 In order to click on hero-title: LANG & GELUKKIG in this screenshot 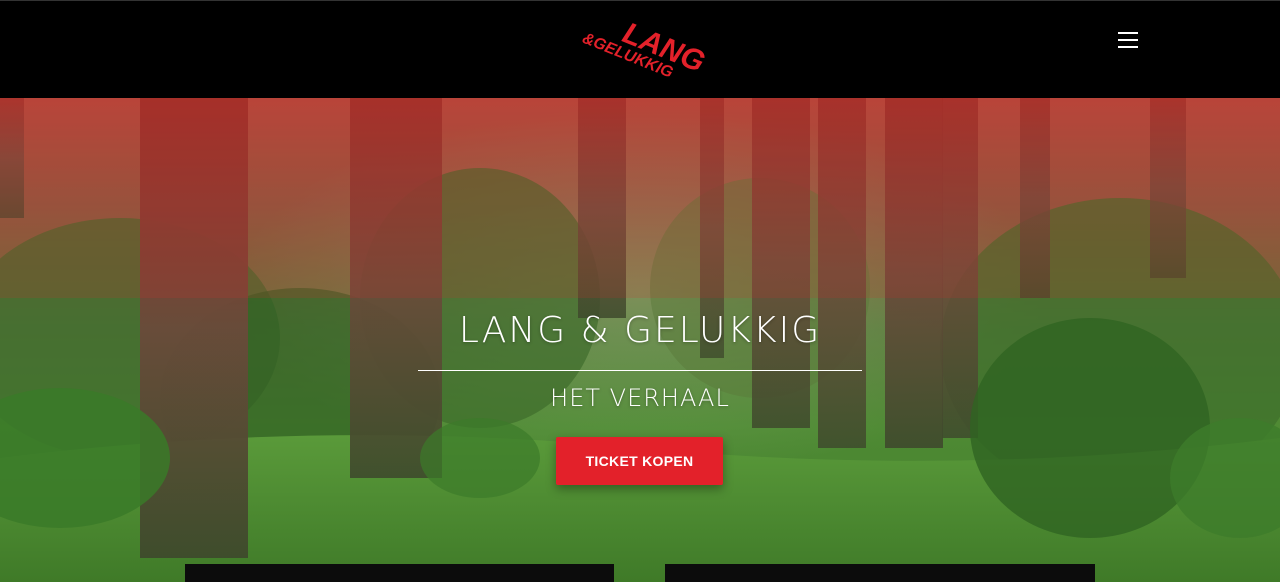, I will do `click(640, 330)`.